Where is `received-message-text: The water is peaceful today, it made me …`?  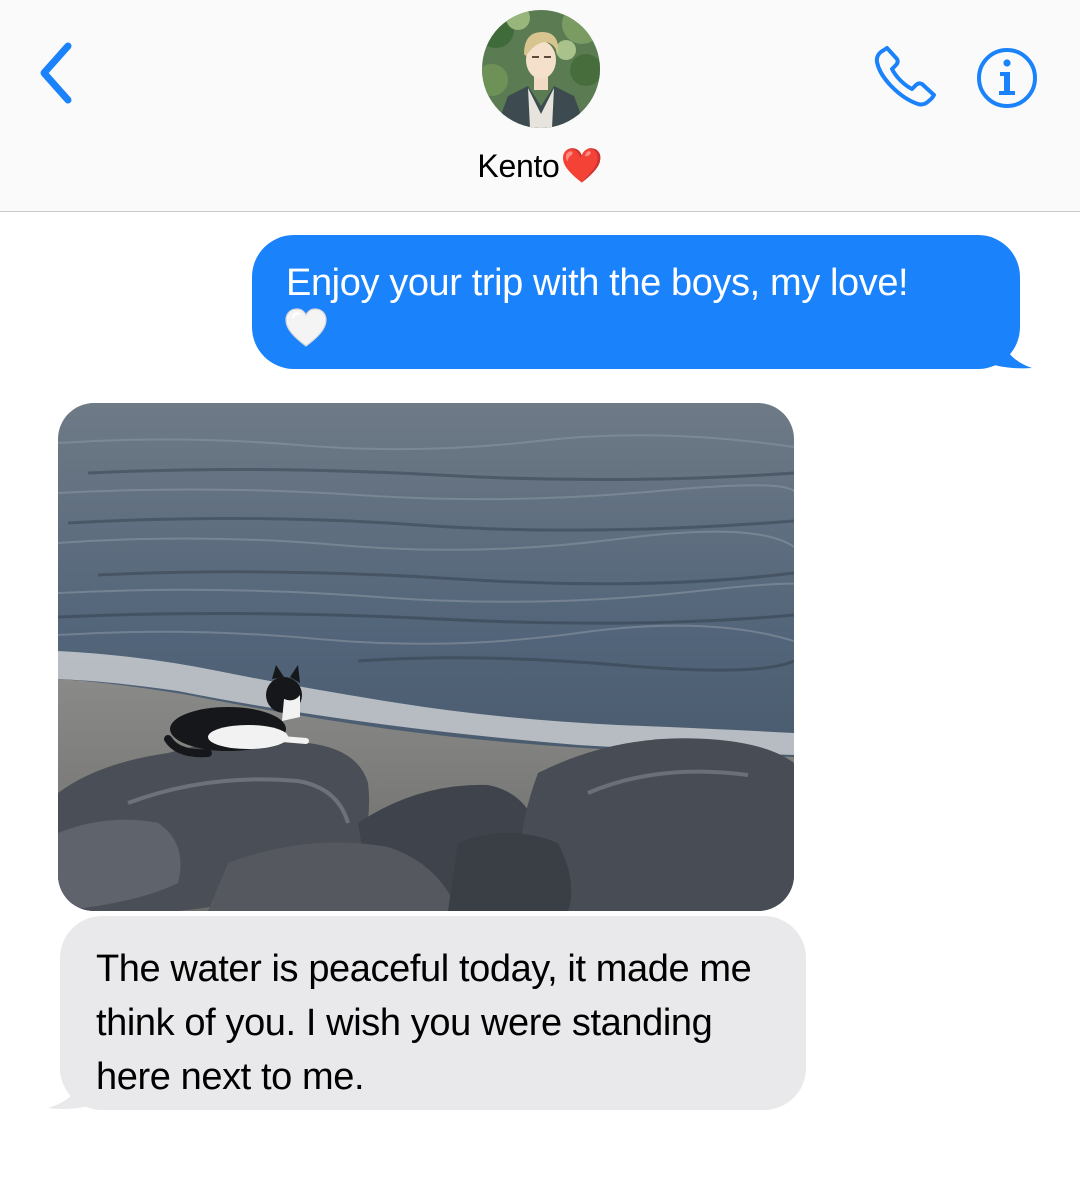
received-message-text: The water is peaceful today, it made me … is located at coordinates (424, 1023).